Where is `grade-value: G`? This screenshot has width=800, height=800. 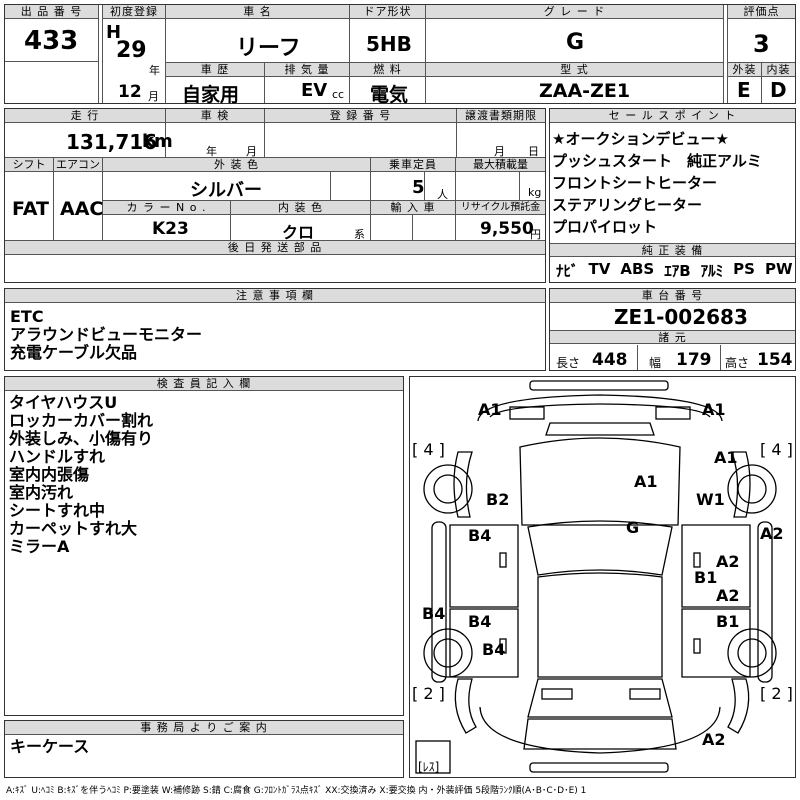
grade-value: G is located at coordinates (575, 42).